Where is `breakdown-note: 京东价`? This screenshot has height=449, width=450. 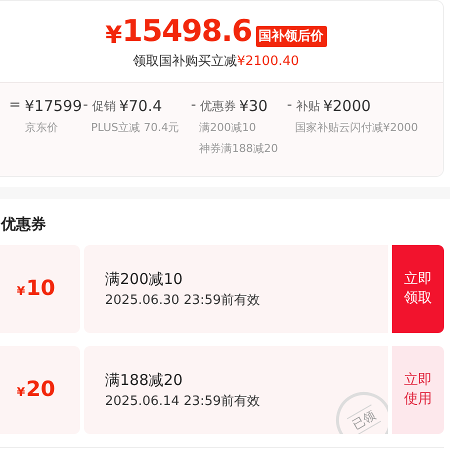
breakdown-note: 京东价 is located at coordinates (41, 128).